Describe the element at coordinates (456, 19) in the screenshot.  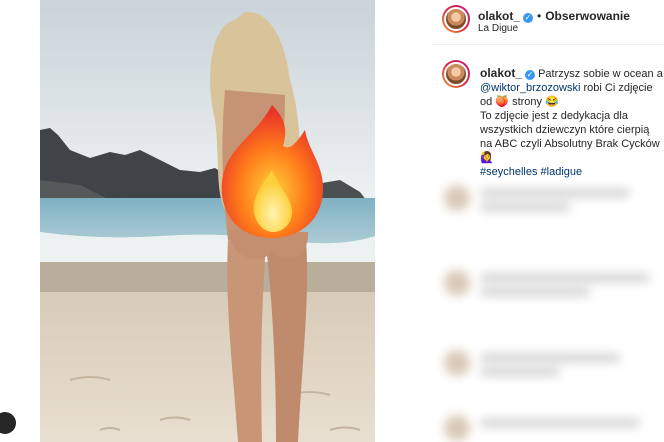
I see `profile-avatar` at that location.